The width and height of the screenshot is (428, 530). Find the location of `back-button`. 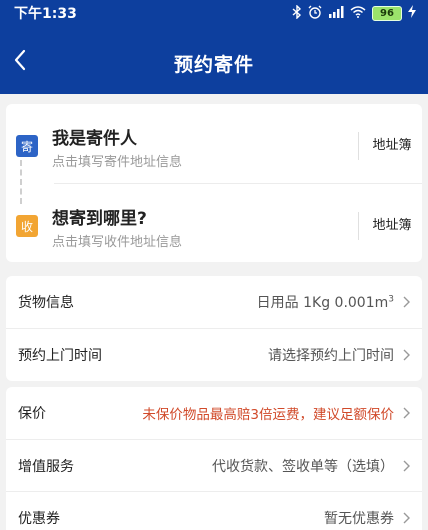

back-button is located at coordinates (20, 62).